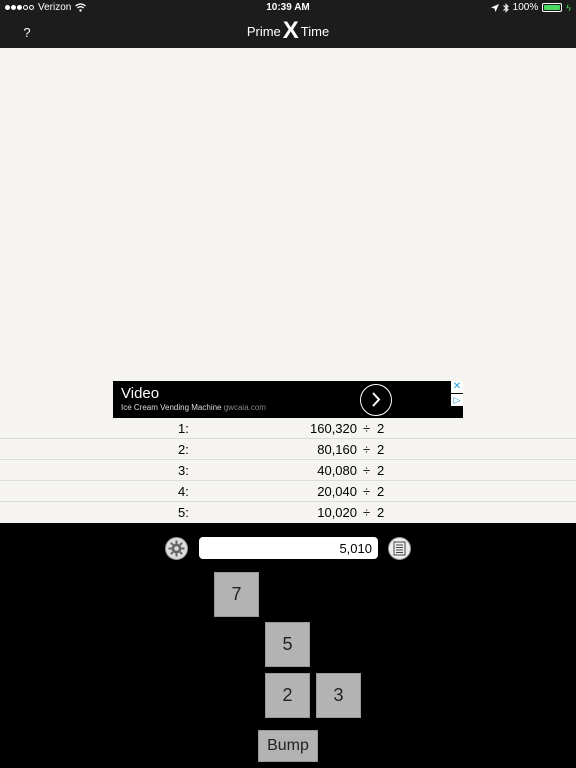 This screenshot has height=768, width=576. Describe the element at coordinates (183, 428) in the screenshot. I see `row-index: 1:` at that location.